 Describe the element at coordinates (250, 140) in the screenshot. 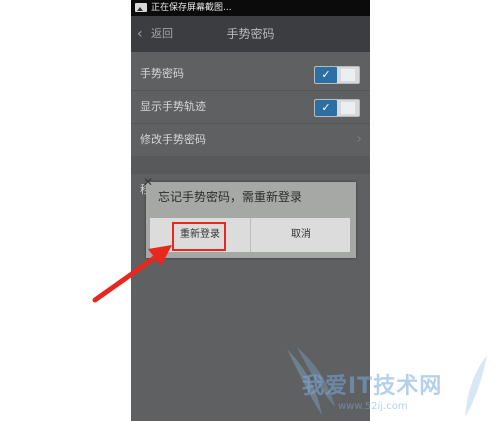

I see `change-gesture-password-row: 修改手势密码 ›` at that location.